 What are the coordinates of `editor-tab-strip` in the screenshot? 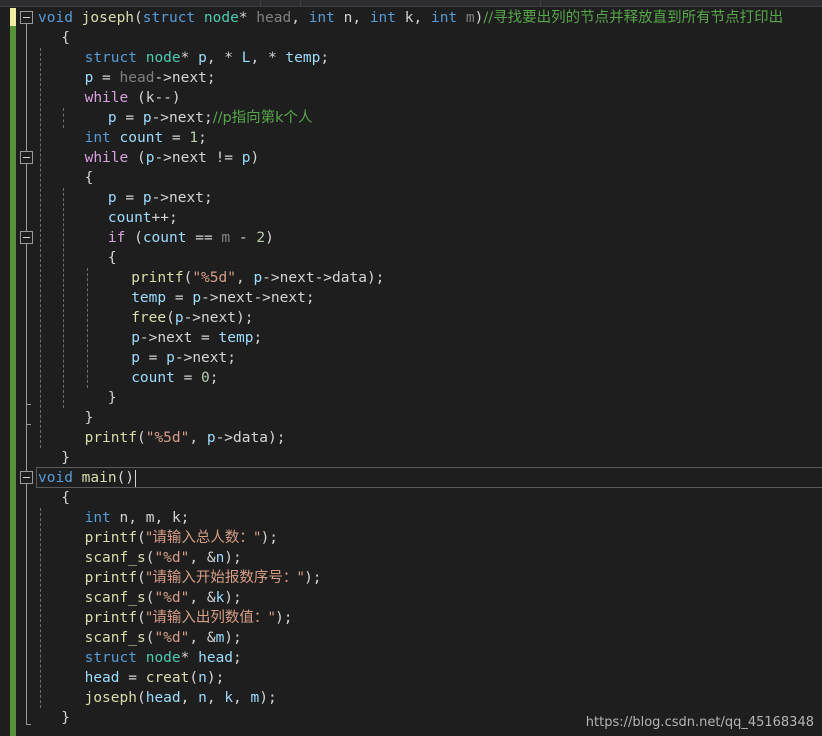 It's located at (411, 3).